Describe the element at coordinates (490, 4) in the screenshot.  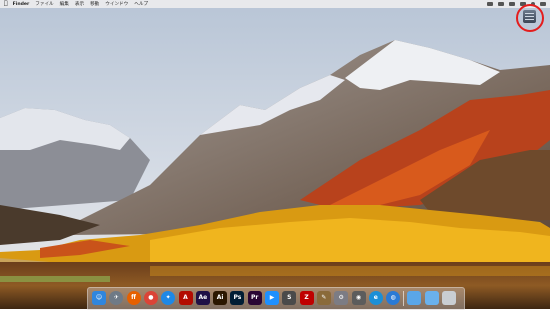
I see `wifi-icon` at that location.